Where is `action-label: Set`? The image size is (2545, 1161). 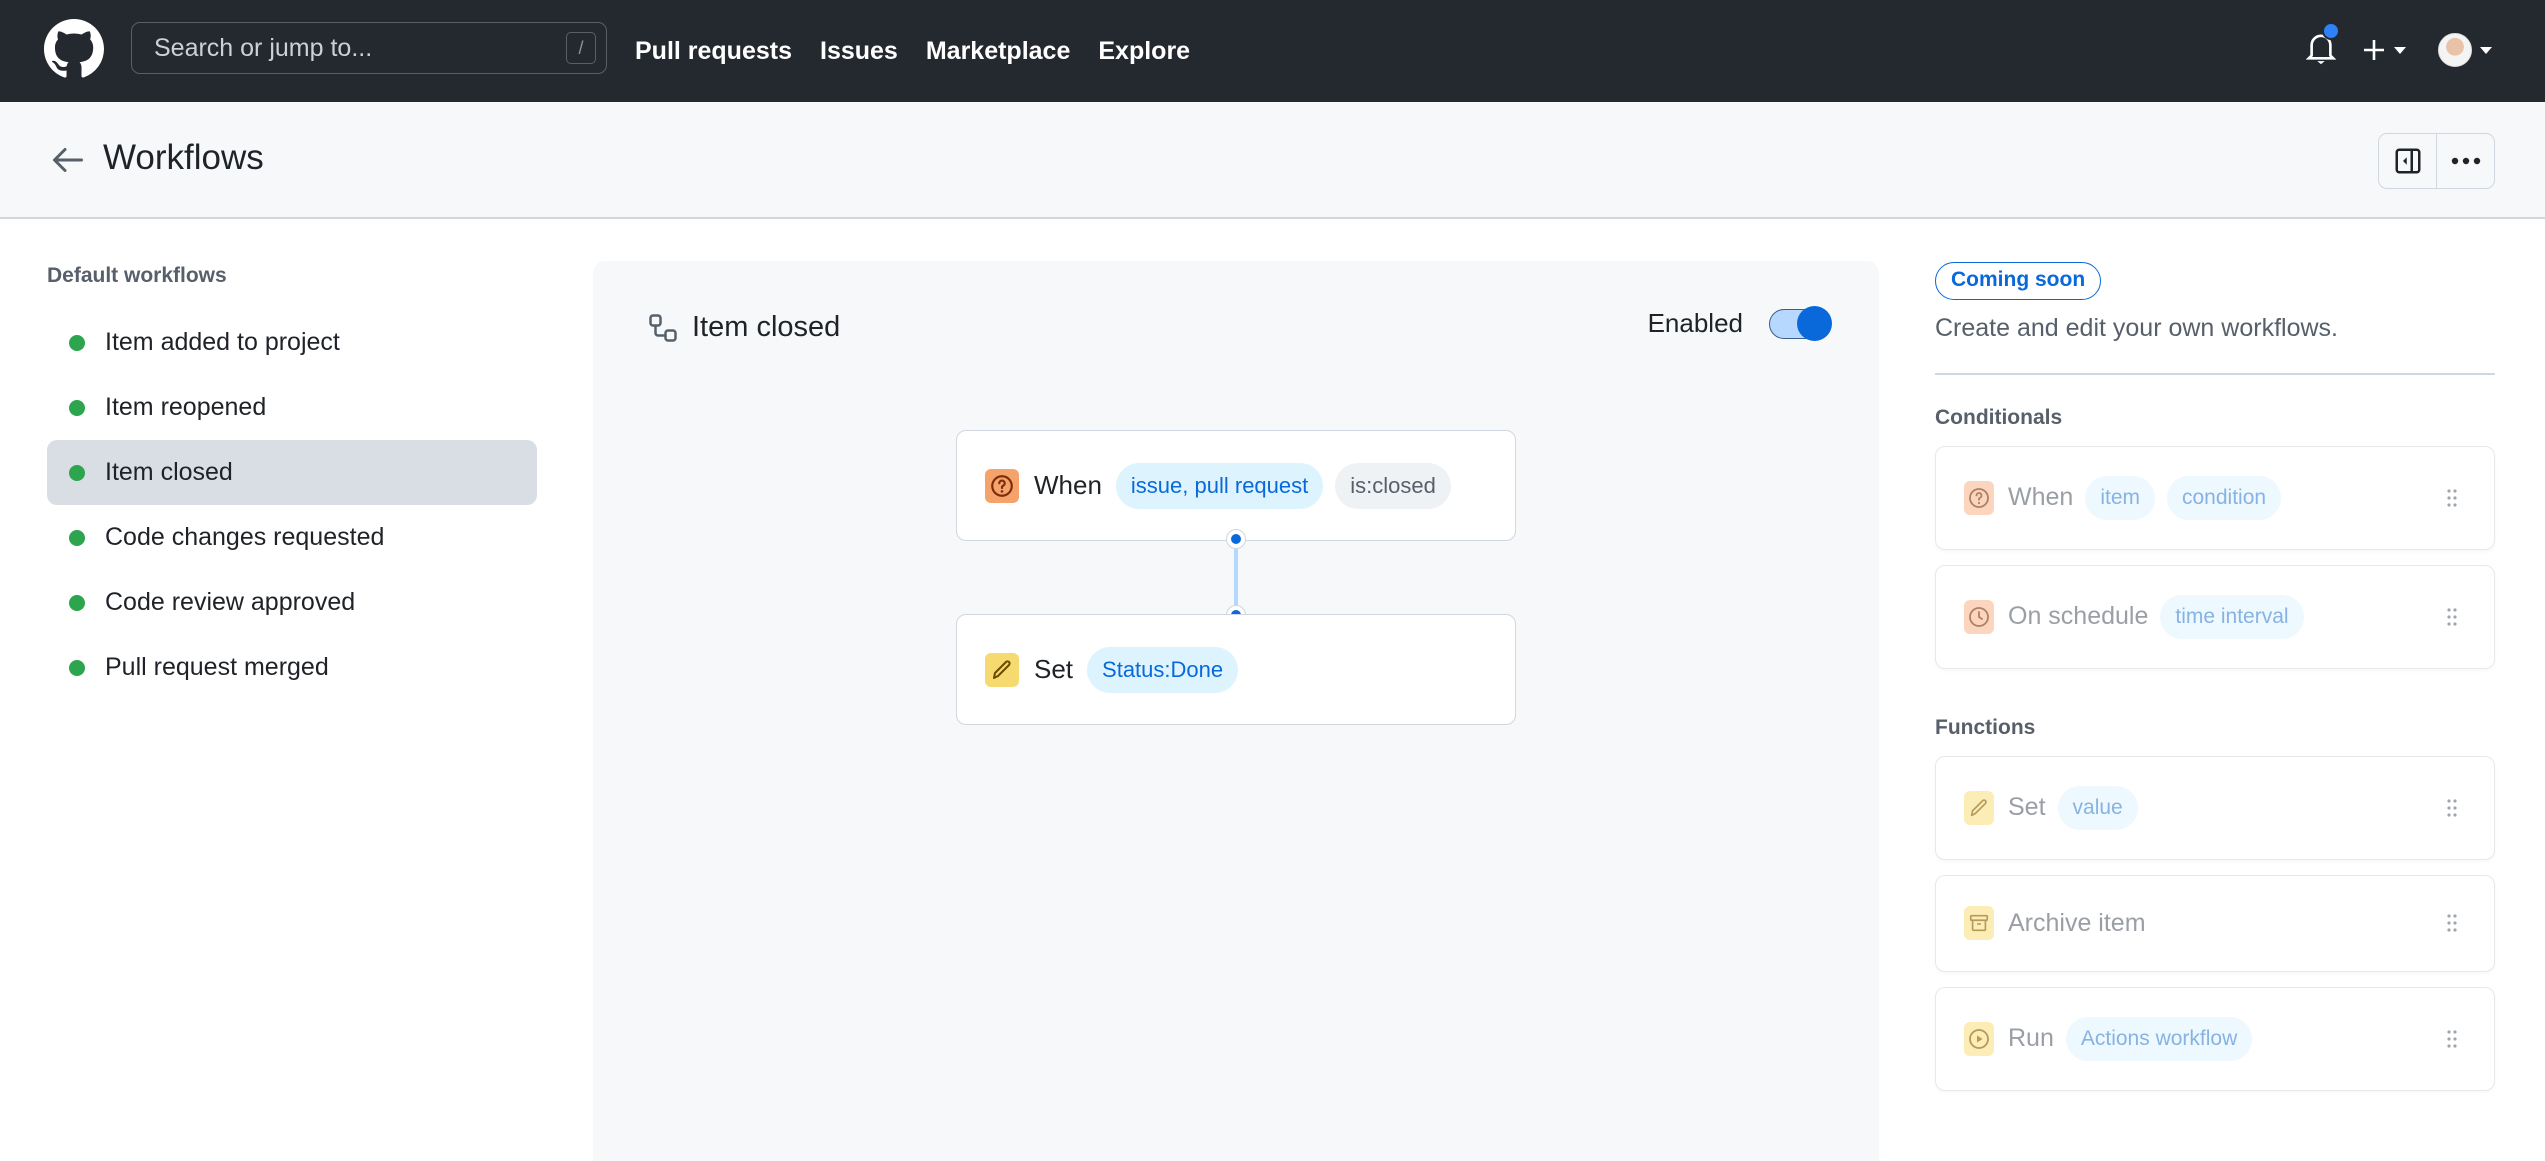 action-label: Set is located at coordinates (1054, 669).